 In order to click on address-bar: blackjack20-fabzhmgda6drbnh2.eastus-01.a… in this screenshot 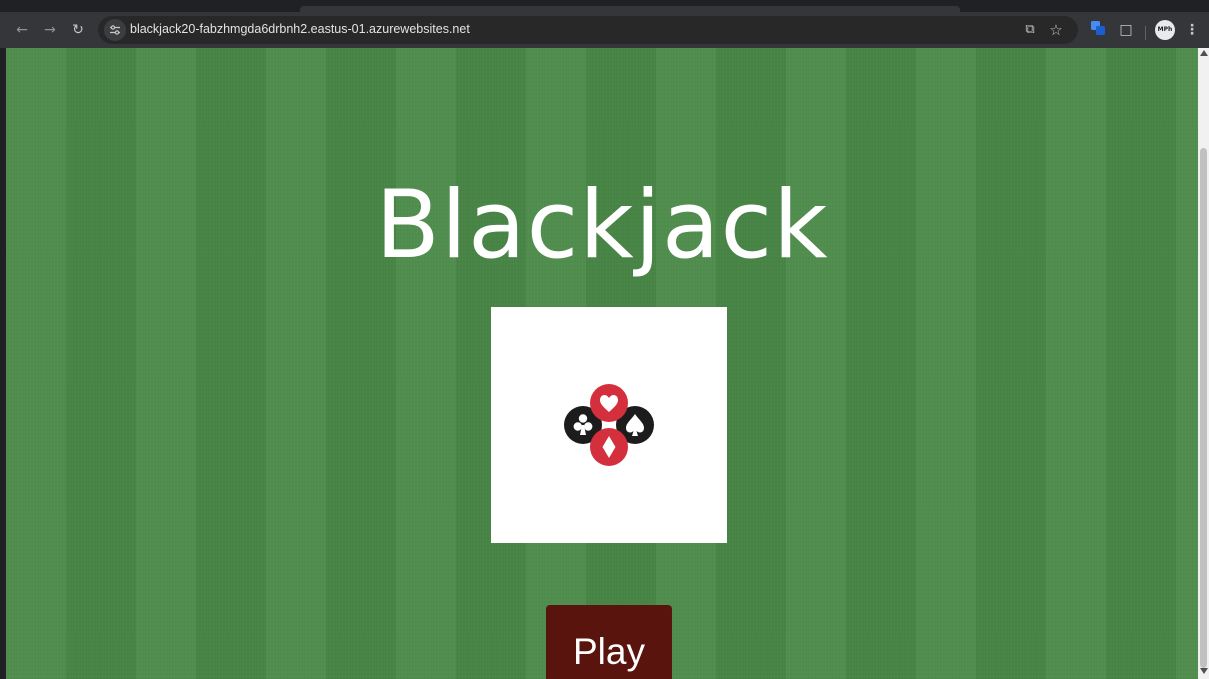, I will do `click(588, 30)`.